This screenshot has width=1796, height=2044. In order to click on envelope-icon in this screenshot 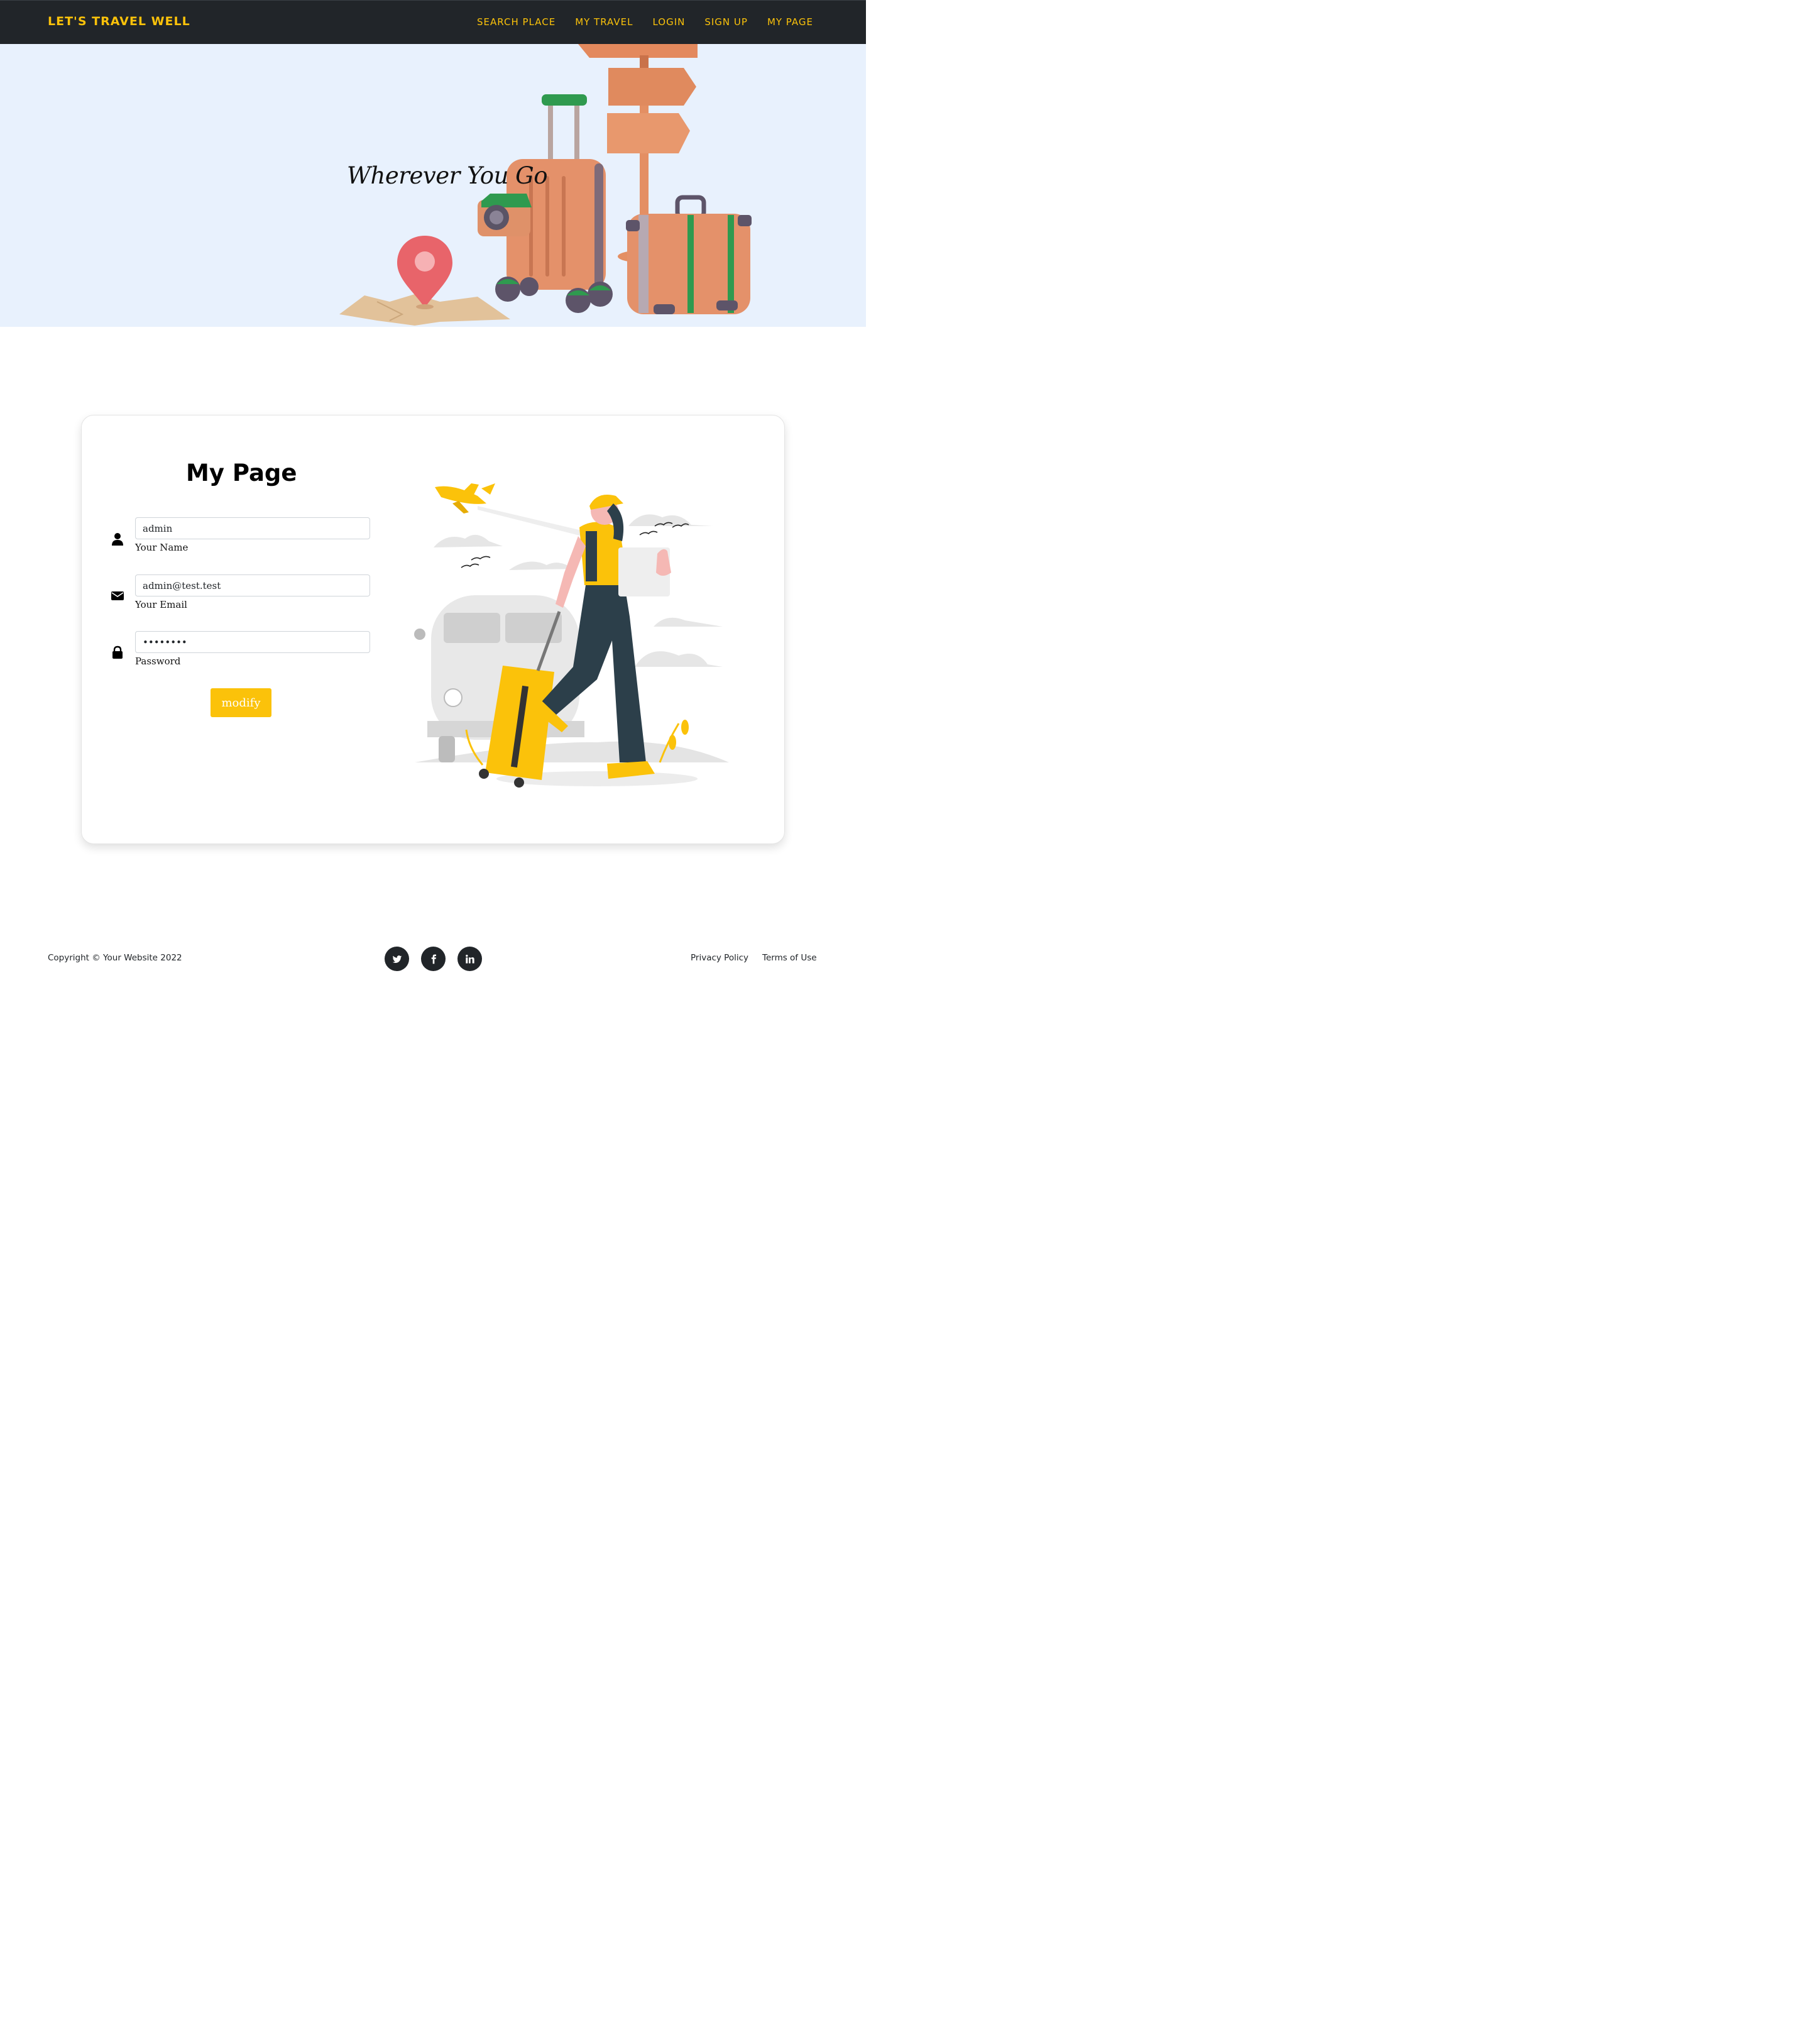, I will do `click(117, 596)`.